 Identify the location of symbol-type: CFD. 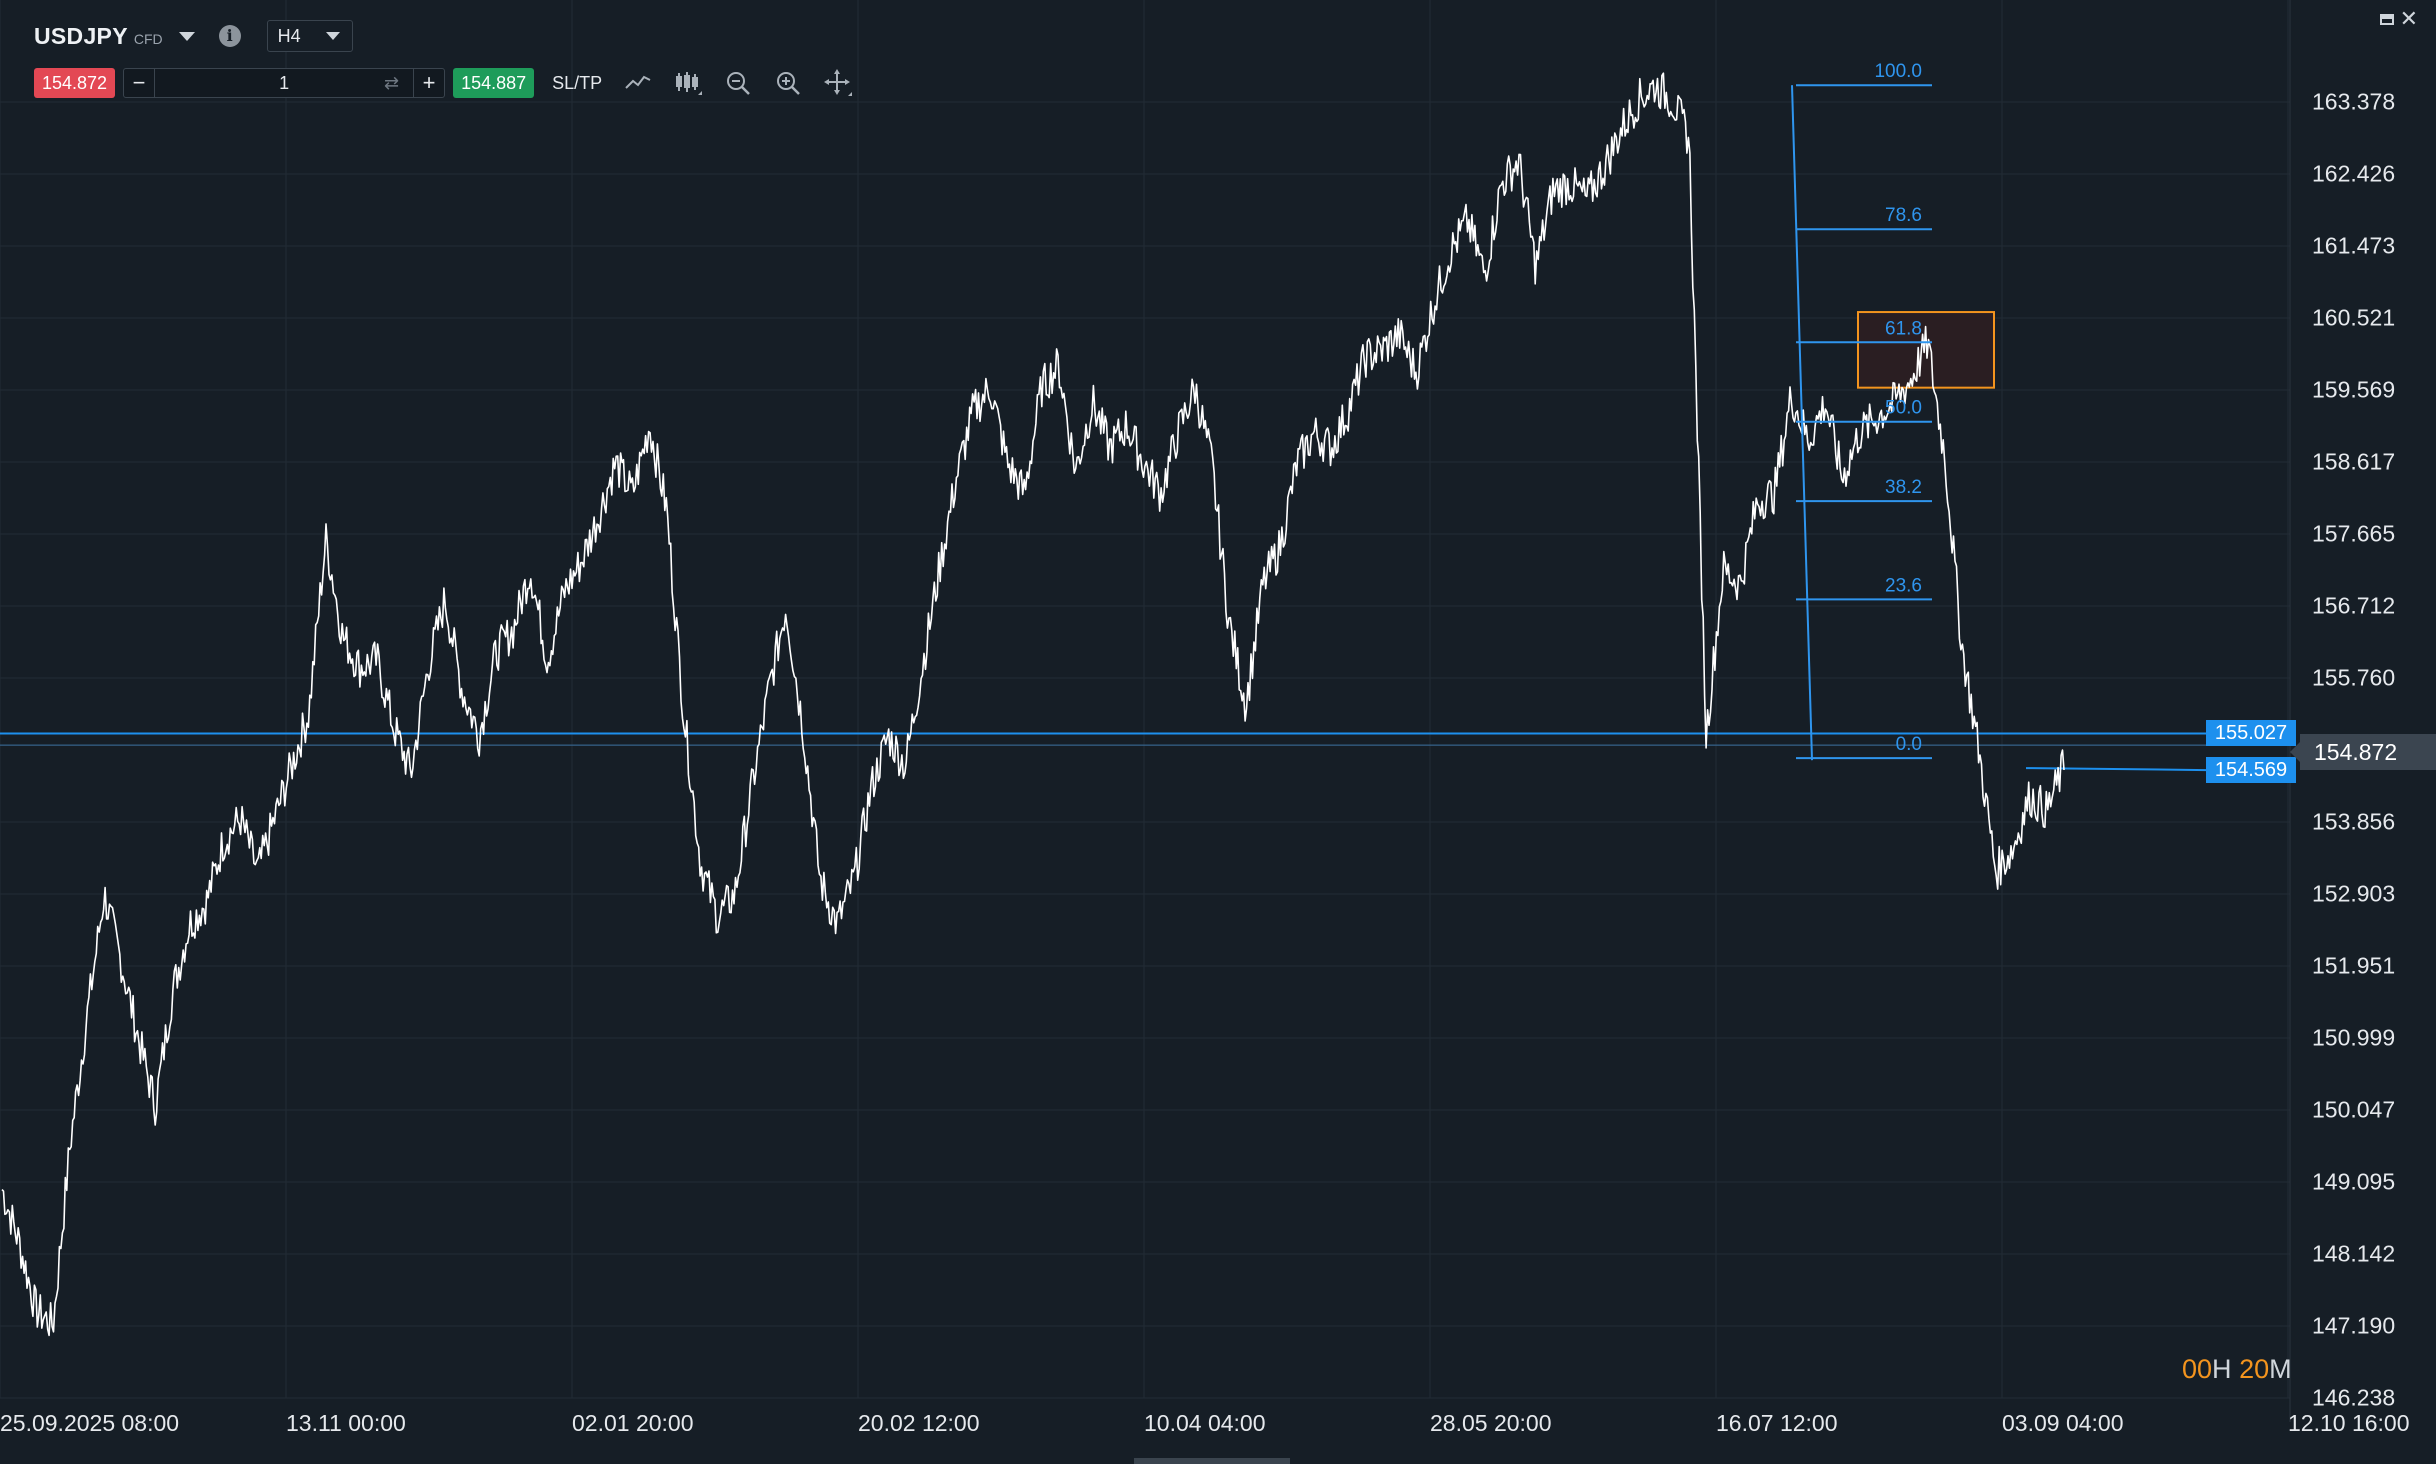
(148, 39).